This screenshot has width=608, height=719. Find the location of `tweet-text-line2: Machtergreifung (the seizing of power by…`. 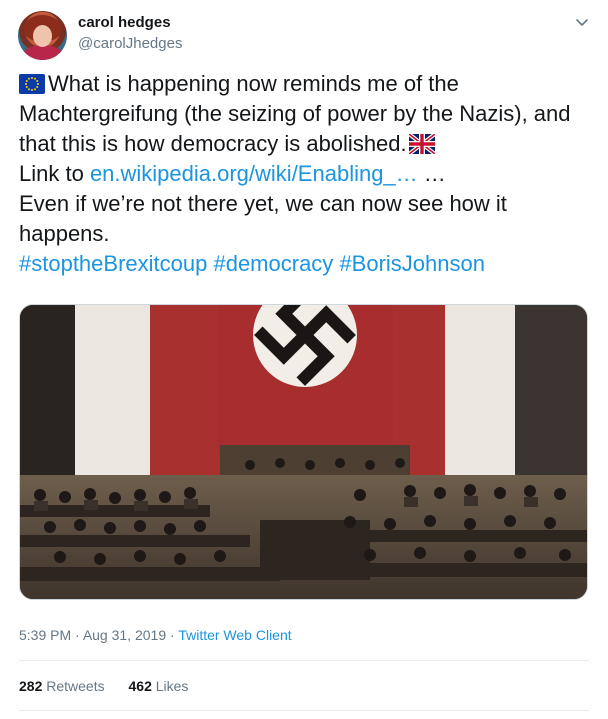

tweet-text-line2: Machtergreifung (the seizing of power by… is located at coordinates (295, 113).